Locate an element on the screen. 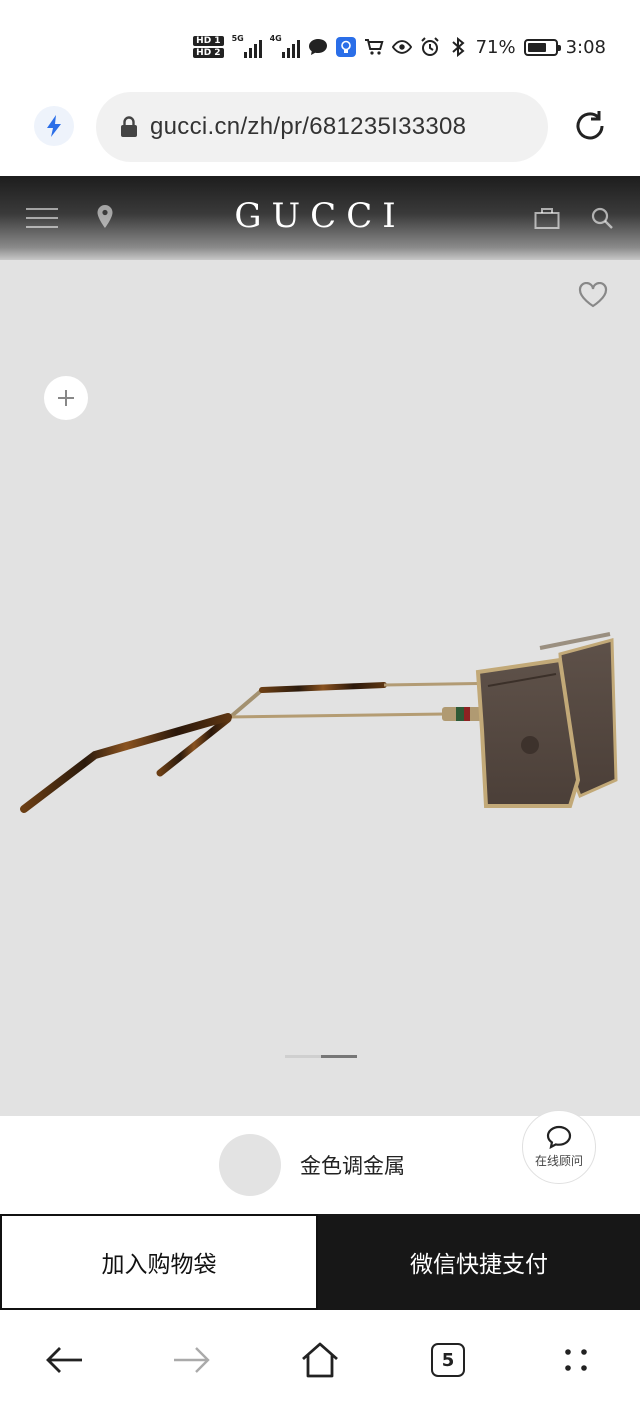 Image resolution: width=640 pixels, height=1408 pixels. tabs-button: 5 is located at coordinates (448, 1360).